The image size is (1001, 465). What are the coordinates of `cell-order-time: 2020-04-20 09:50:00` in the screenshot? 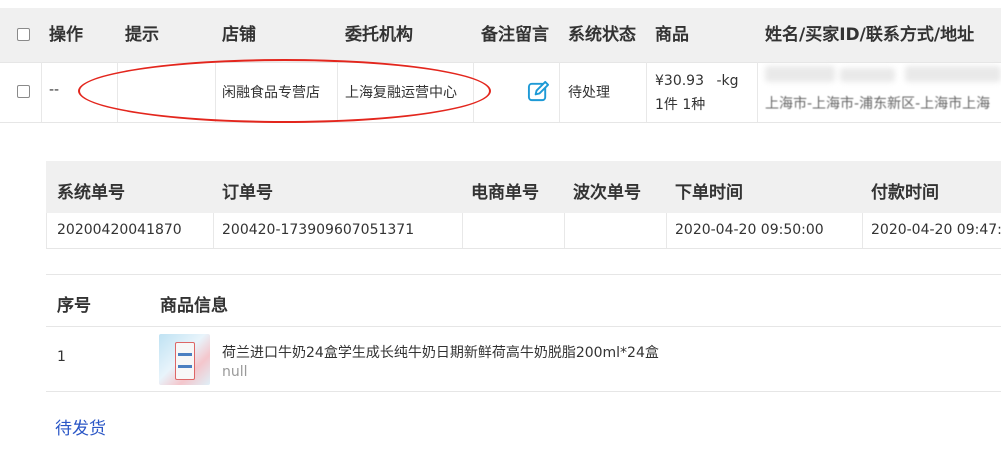 It's located at (749, 230).